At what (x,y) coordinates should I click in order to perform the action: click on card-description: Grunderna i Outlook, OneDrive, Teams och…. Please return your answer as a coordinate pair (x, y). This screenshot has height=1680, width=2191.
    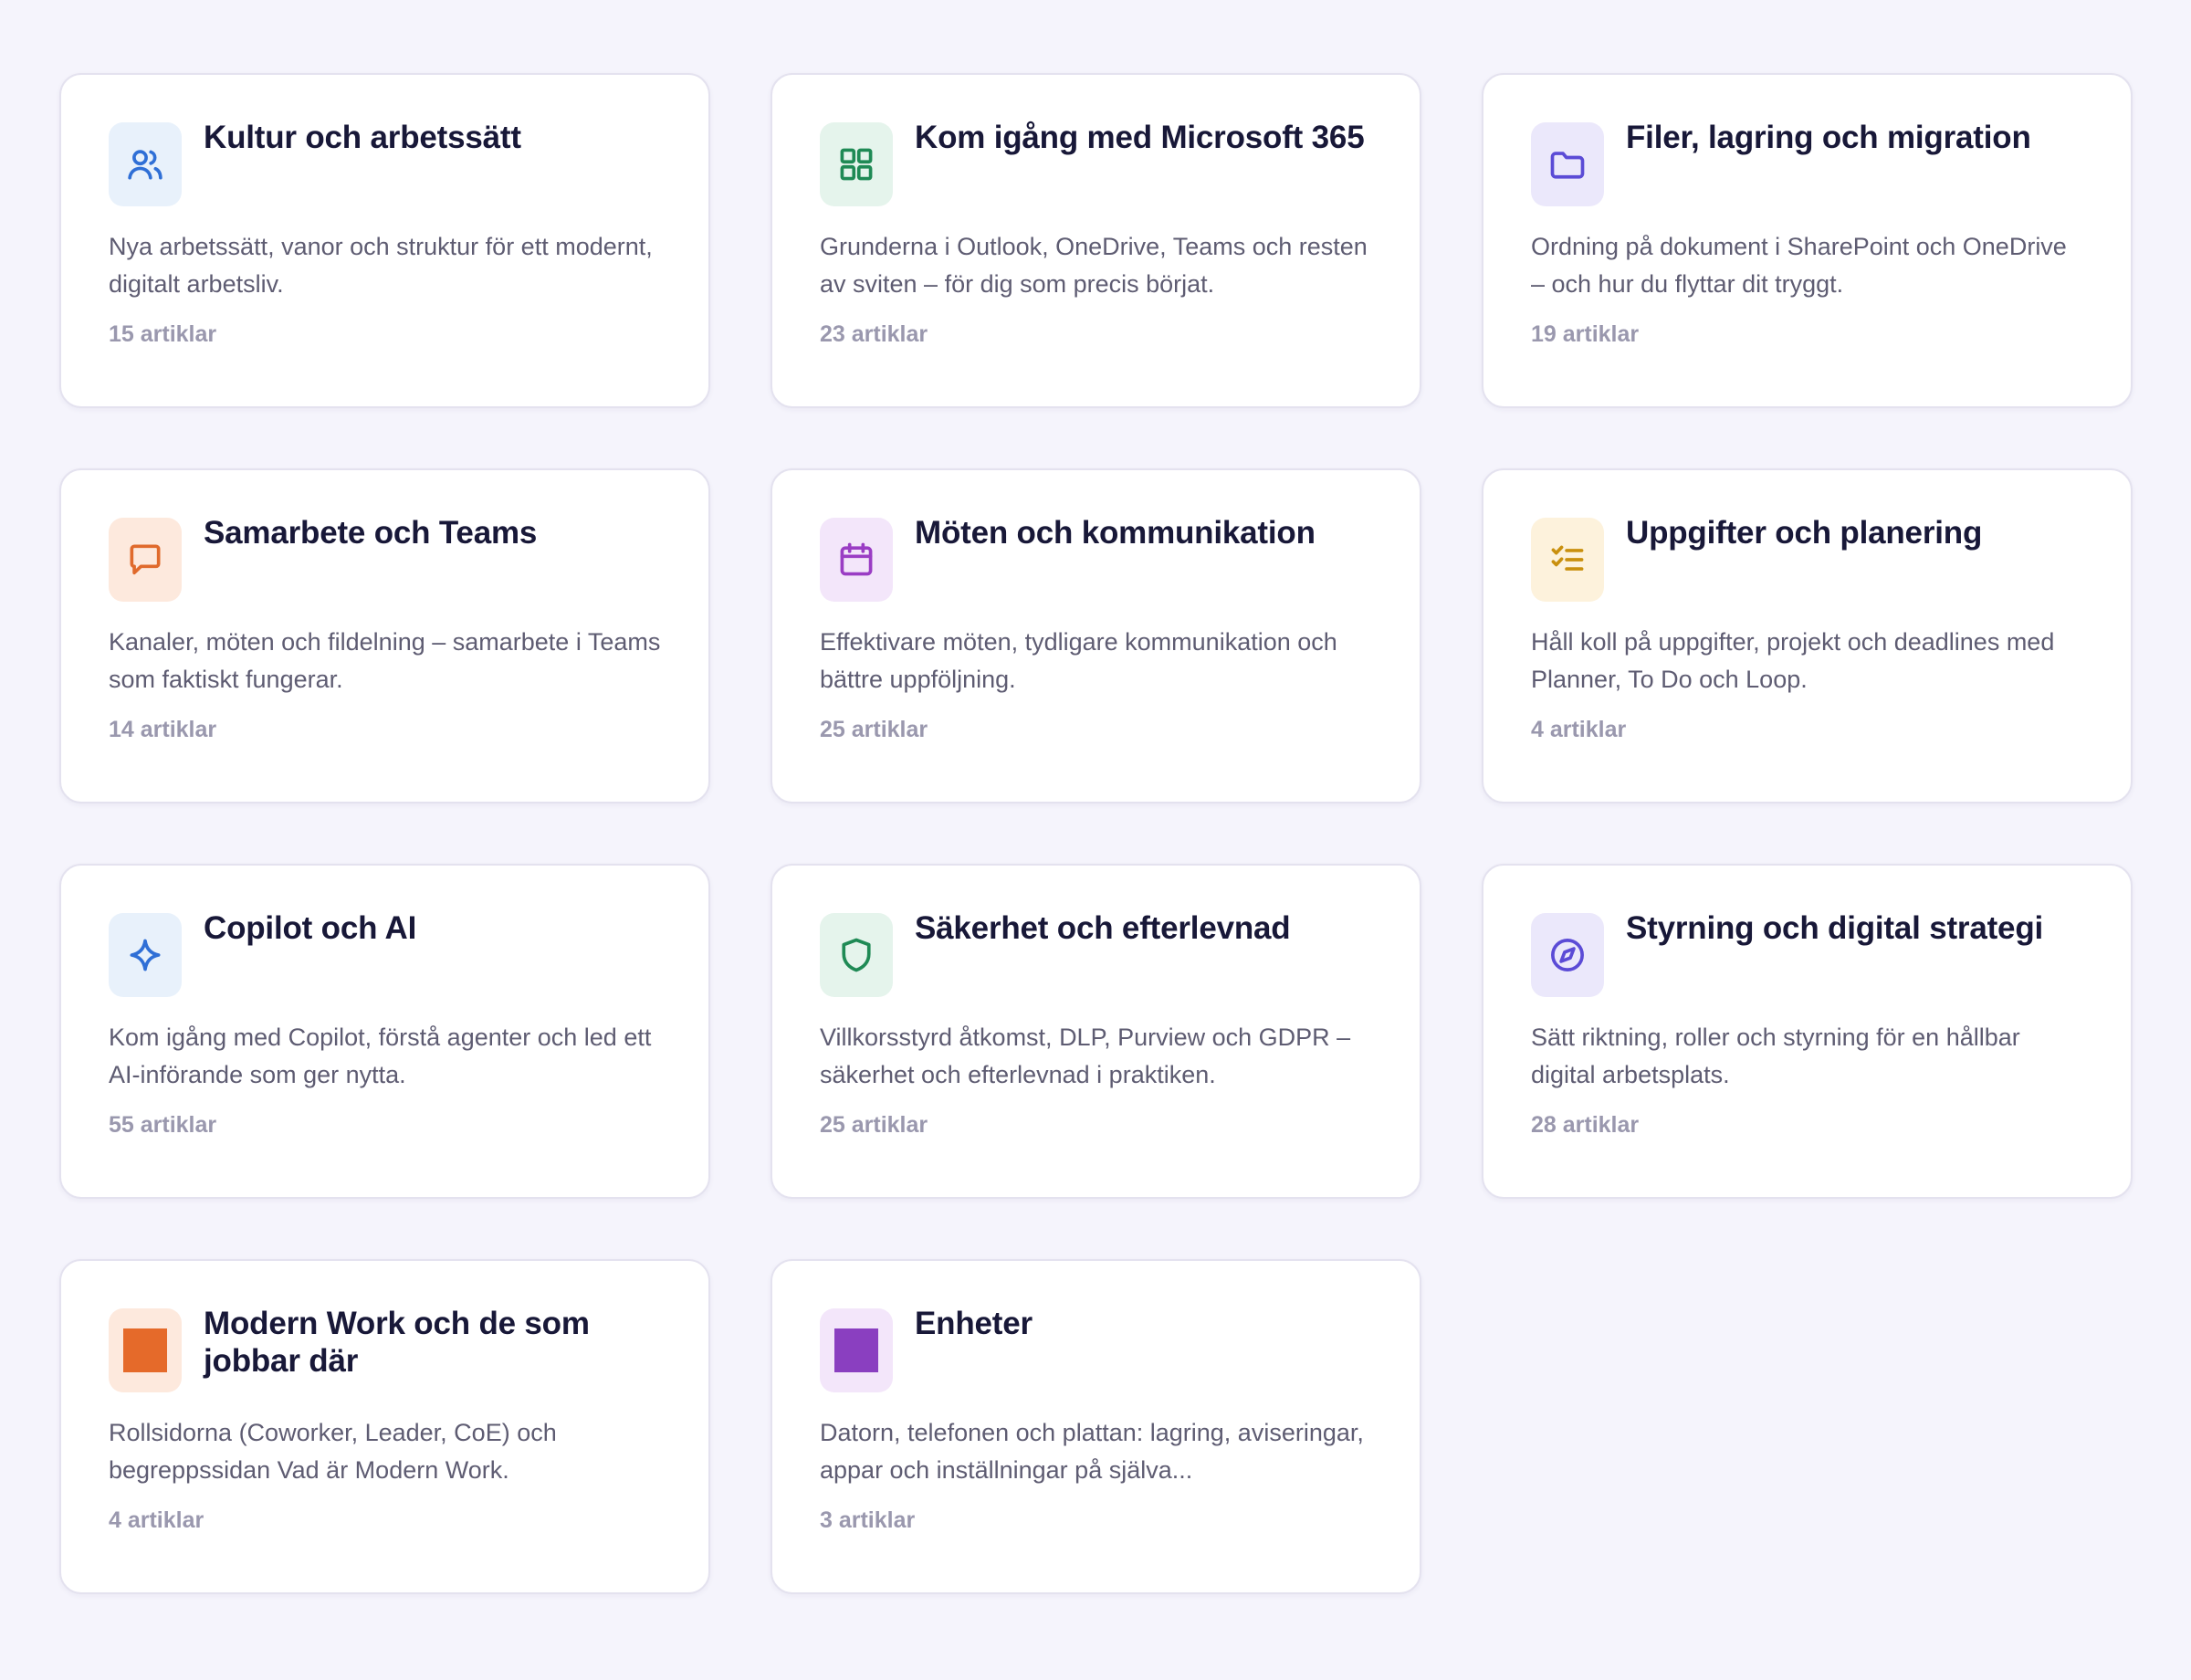
    Looking at the image, I should click on (1094, 266).